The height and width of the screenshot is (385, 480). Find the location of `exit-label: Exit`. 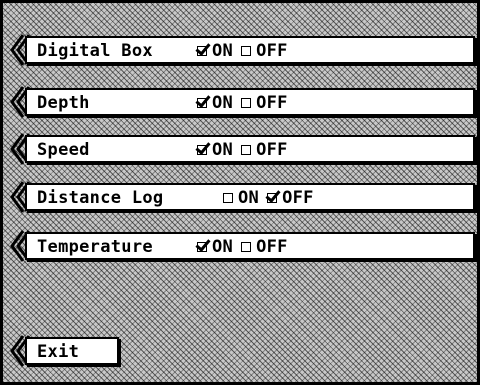

exit-label: Exit is located at coordinates (58, 352).